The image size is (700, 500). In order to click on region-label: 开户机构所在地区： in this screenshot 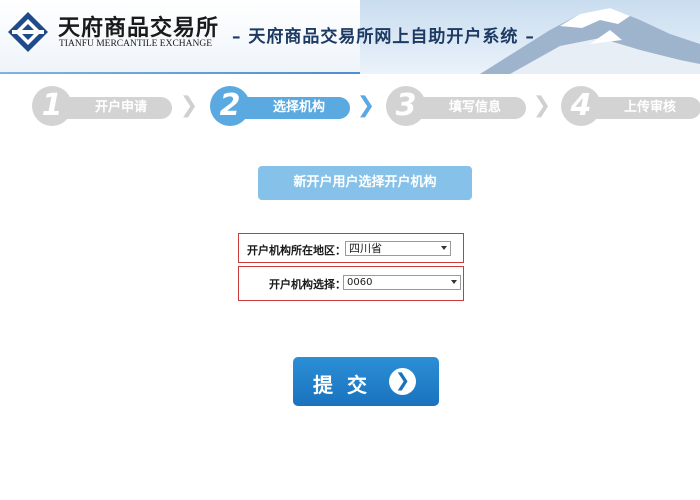, I will do `click(296, 250)`.